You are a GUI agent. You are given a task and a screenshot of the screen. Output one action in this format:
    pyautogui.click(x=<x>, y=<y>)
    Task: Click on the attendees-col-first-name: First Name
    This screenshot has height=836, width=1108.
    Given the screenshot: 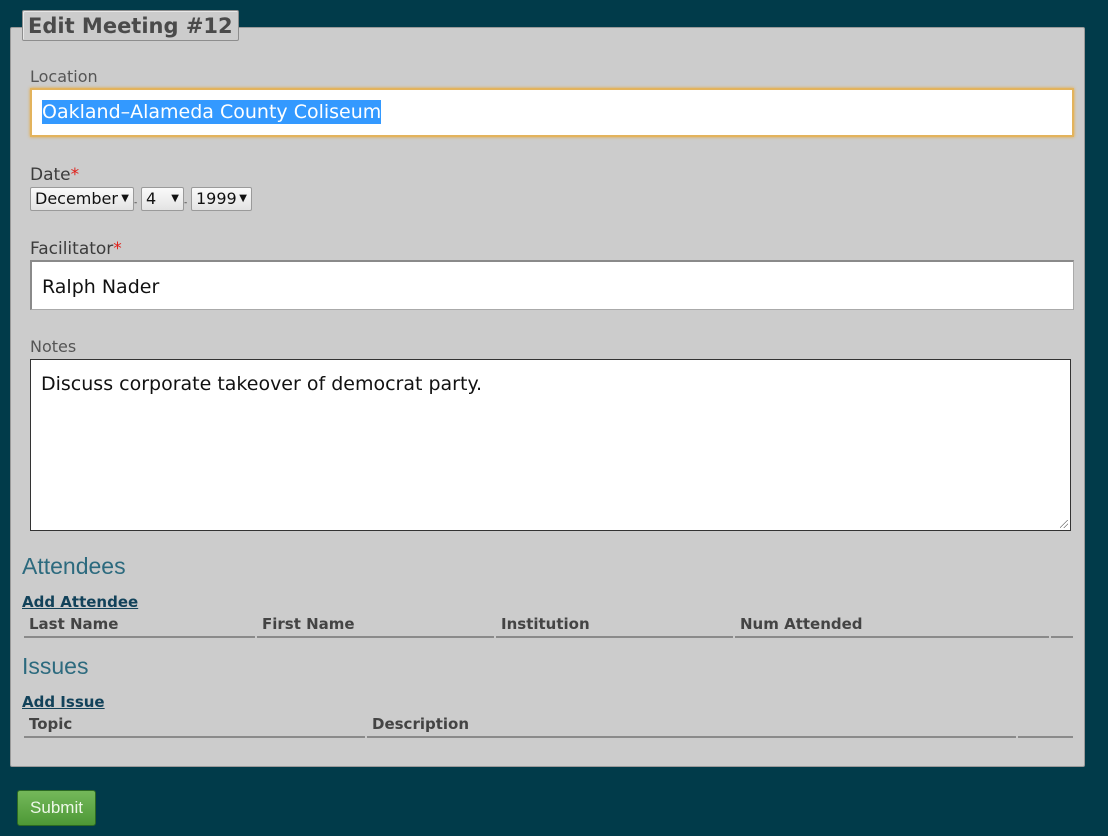 What is the action you would take?
    pyautogui.click(x=375, y=627)
    